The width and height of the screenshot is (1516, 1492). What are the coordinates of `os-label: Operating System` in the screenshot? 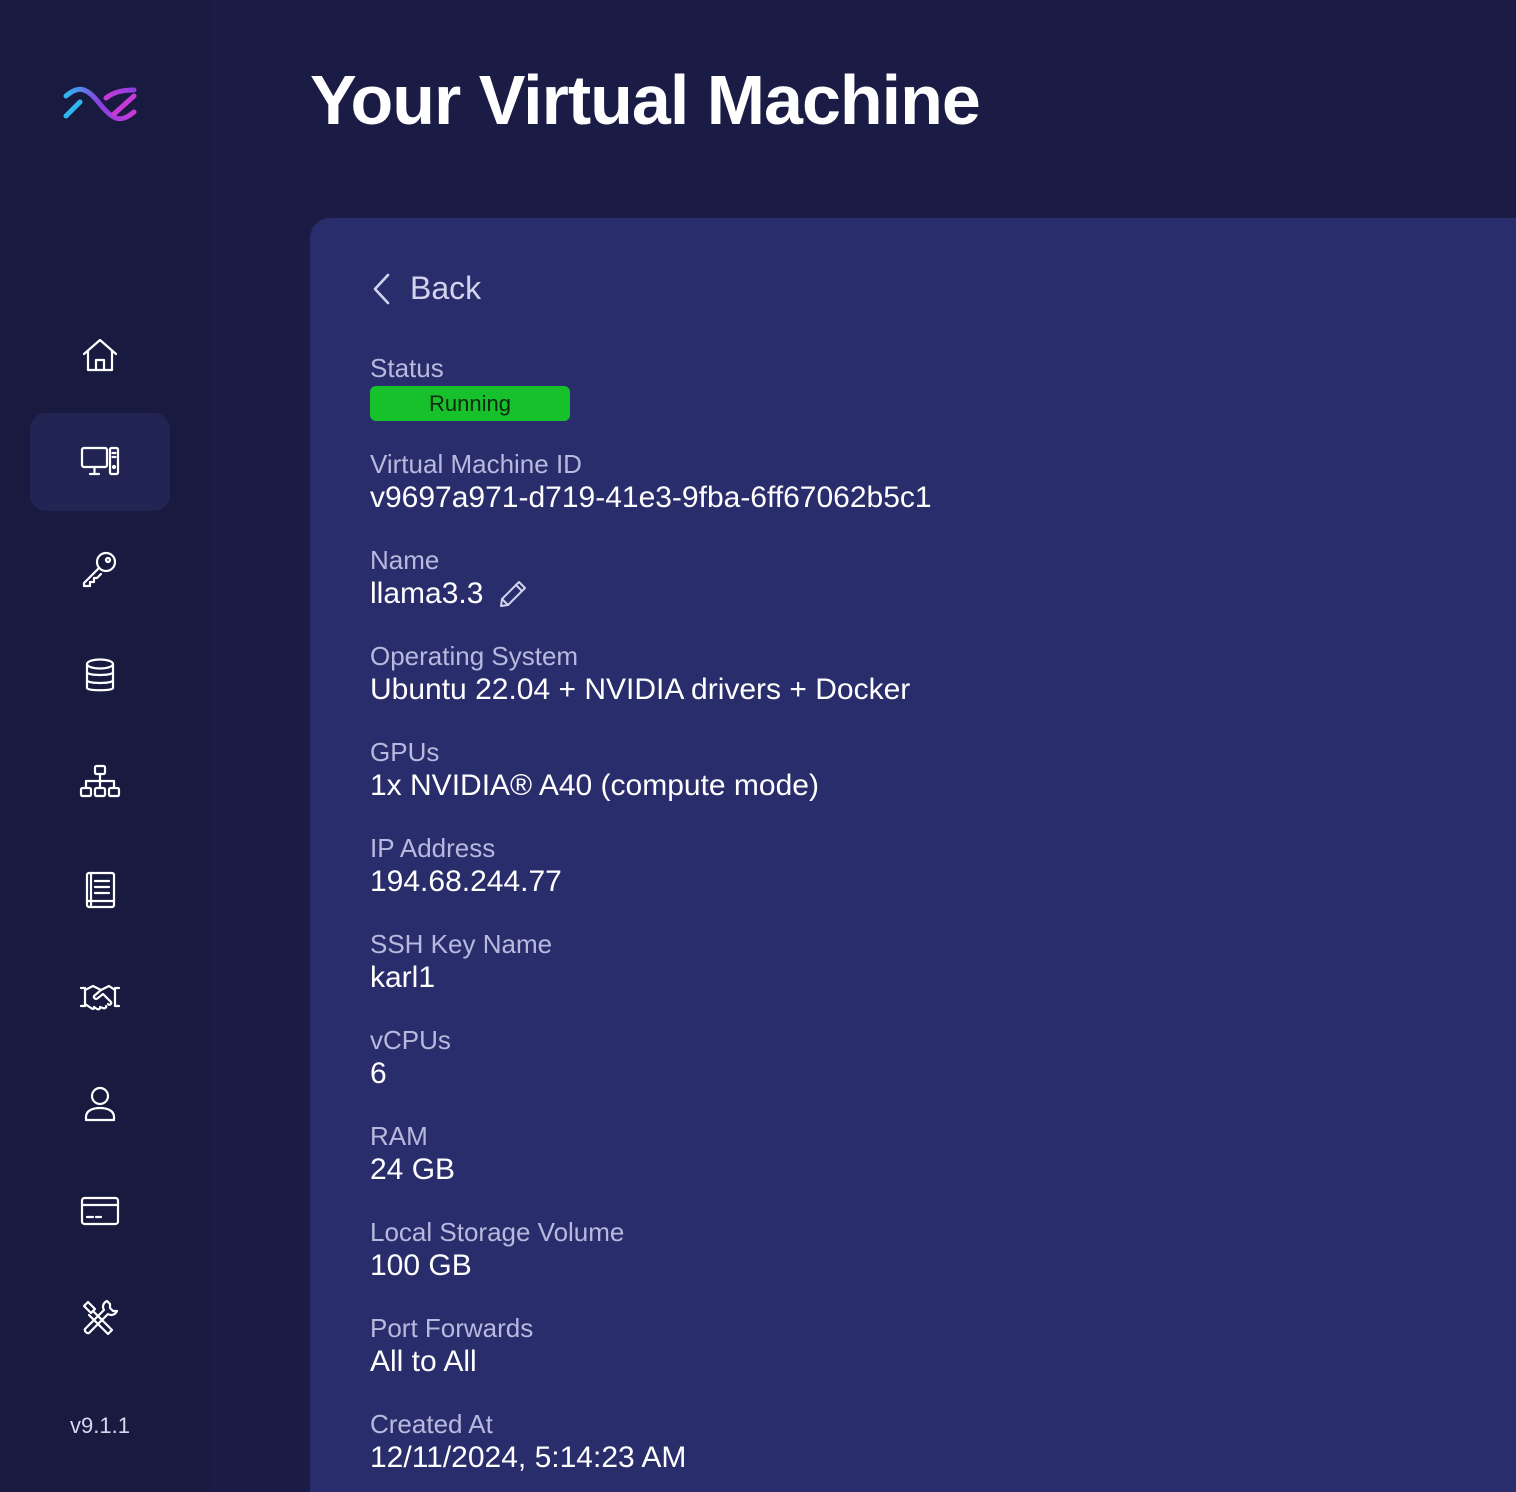 It's located at (474, 656).